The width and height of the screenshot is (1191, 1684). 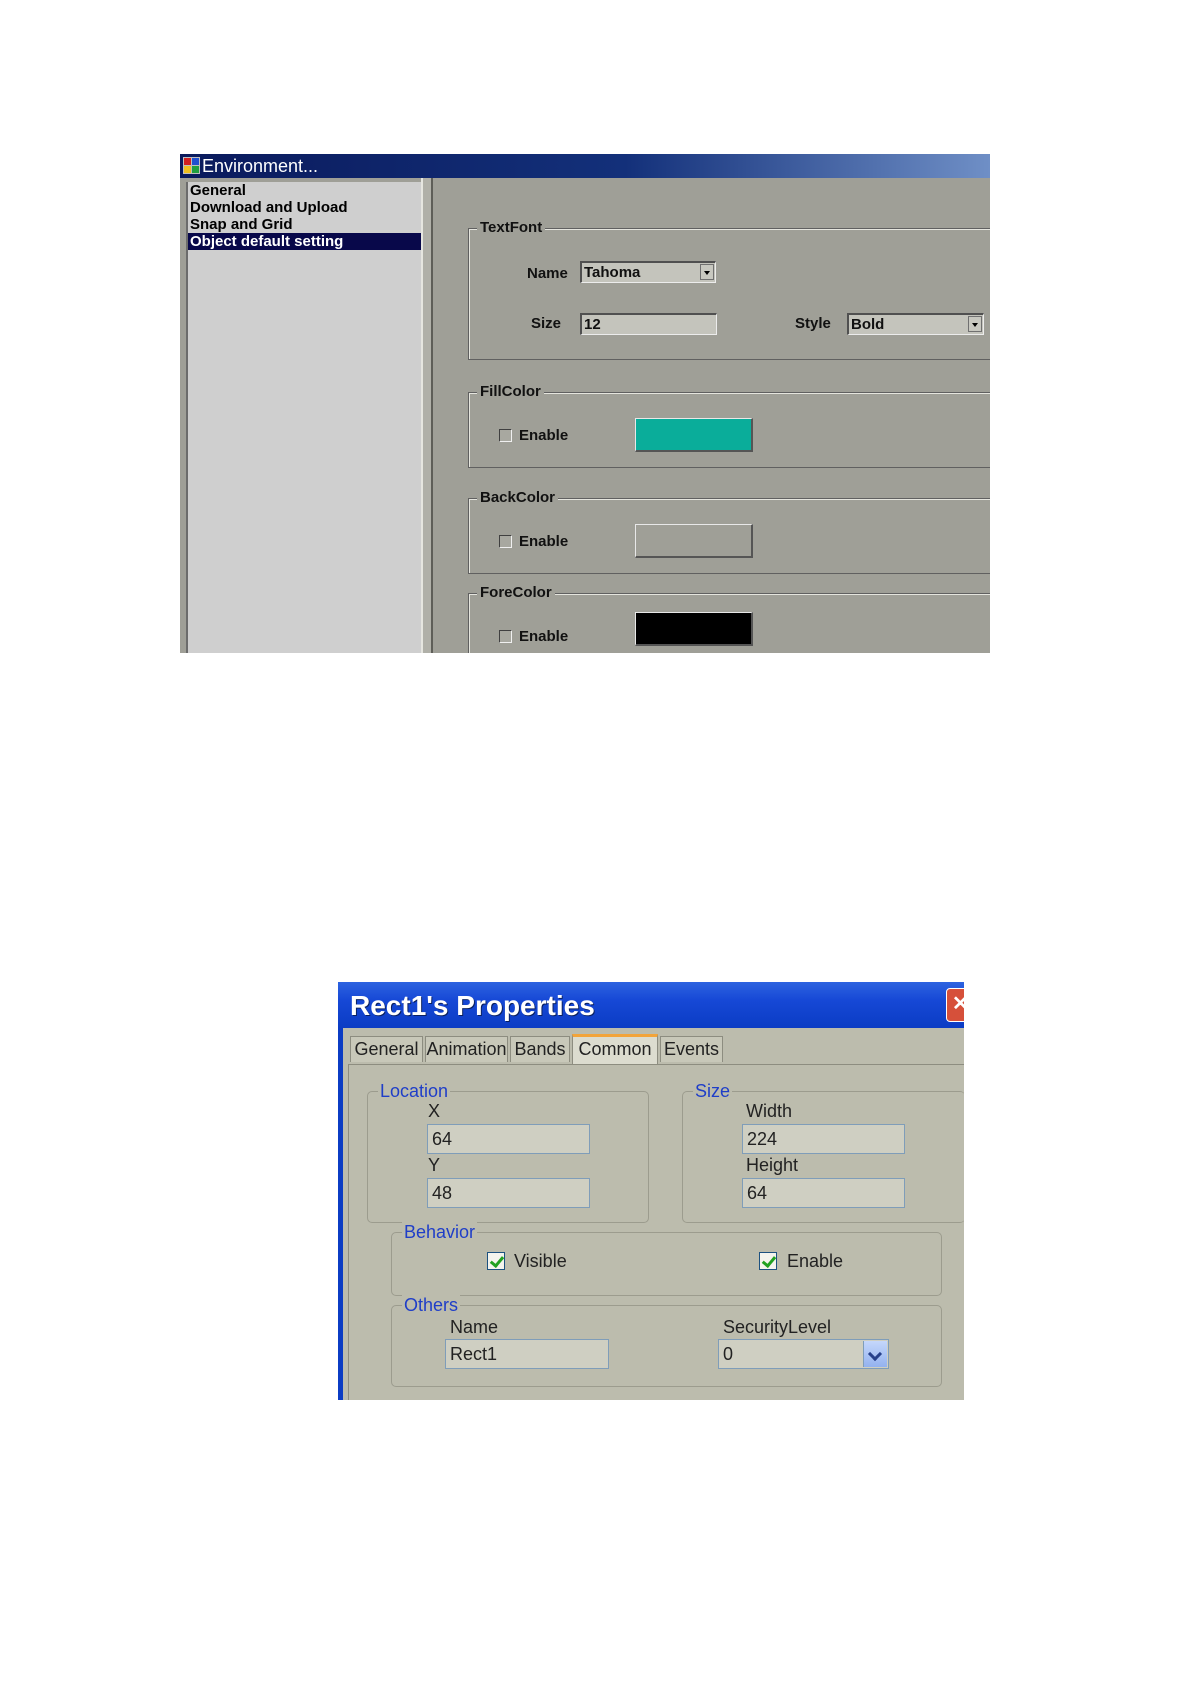 I want to click on backcolor-enable-checkbox, so click(x=505, y=541).